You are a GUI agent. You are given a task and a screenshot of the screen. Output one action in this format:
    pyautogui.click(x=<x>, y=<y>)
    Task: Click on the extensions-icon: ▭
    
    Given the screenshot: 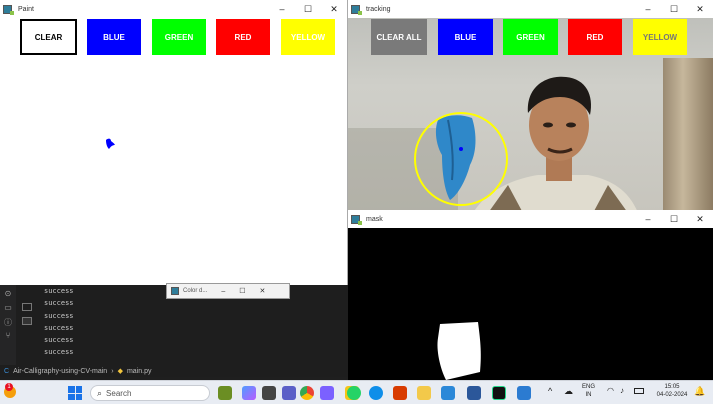 What is the action you would take?
    pyautogui.click(x=8, y=308)
    